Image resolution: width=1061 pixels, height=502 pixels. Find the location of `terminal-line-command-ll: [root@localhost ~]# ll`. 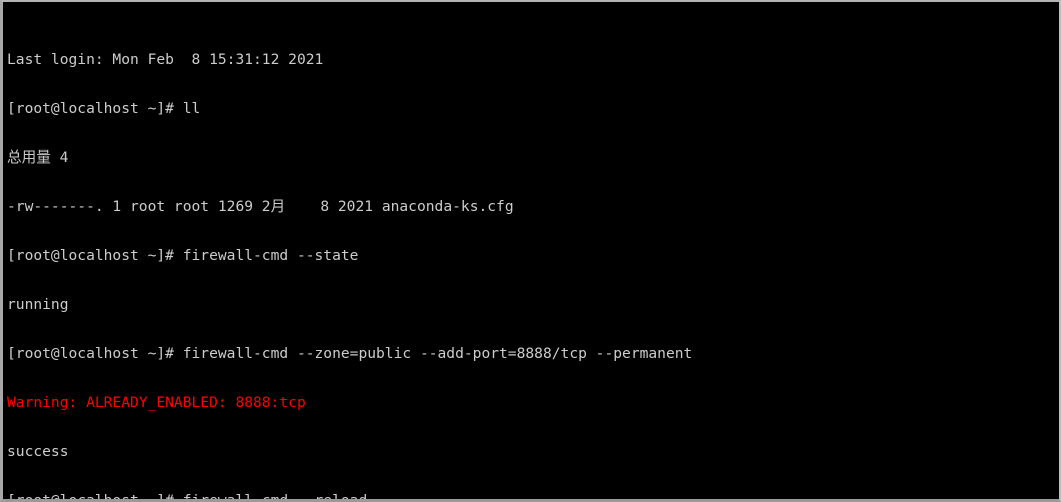

terminal-line-command-ll: [root@localhost ~]# ll is located at coordinates (104, 109).